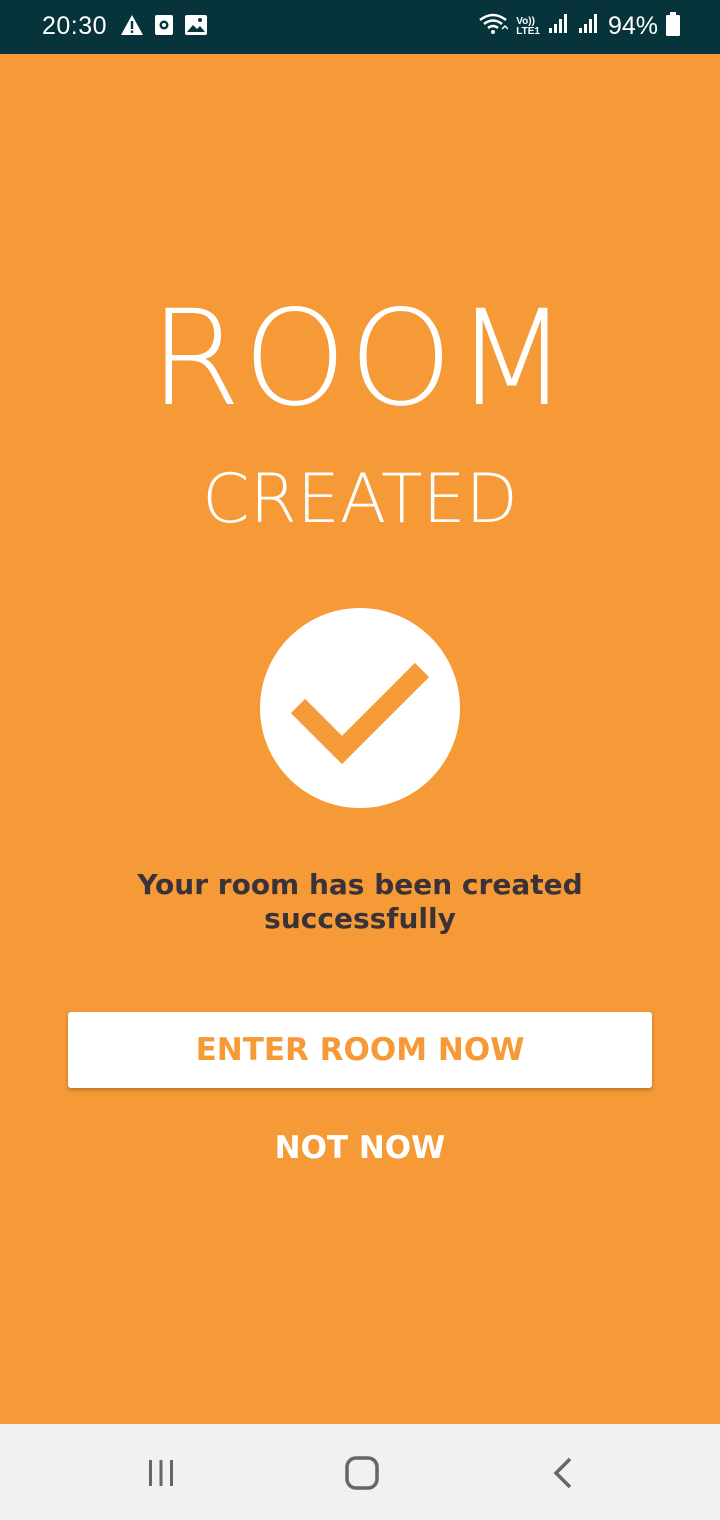 This screenshot has height=1520, width=720. I want to click on enter-room-now-button: ENTER ROOM NOW, so click(360, 1050).